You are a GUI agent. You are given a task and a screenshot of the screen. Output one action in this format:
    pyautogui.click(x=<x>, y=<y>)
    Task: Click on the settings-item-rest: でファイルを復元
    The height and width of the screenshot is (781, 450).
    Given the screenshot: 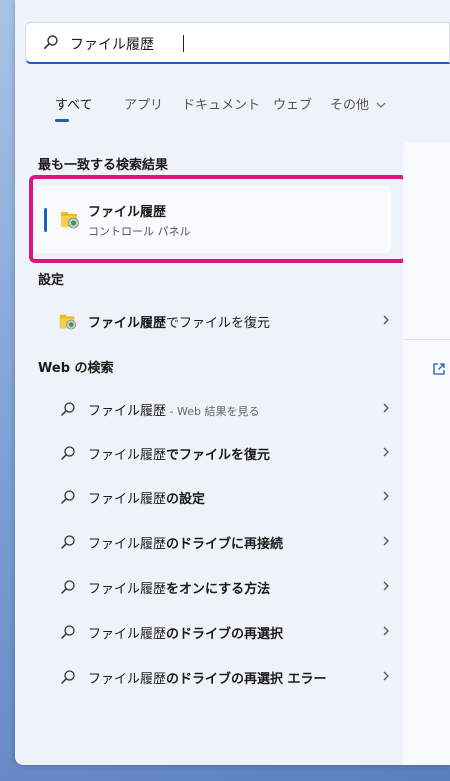 What is the action you would take?
    pyautogui.click(x=218, y=323)
    